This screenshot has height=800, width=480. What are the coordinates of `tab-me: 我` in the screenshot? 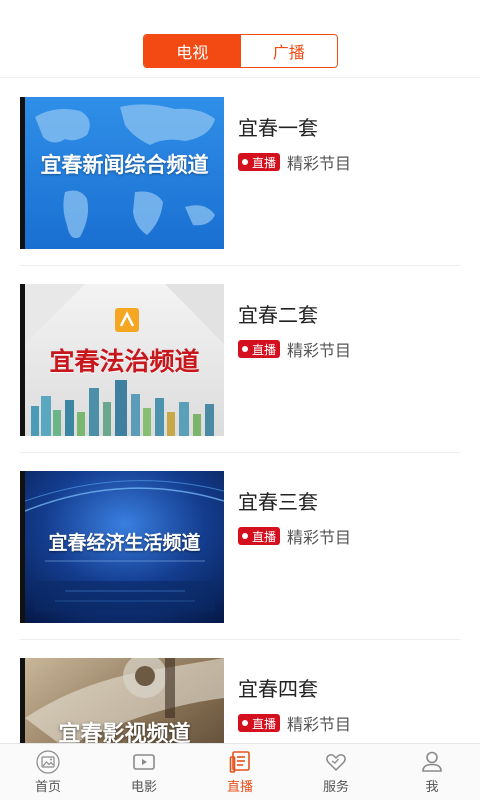 It's located at (432, 772).